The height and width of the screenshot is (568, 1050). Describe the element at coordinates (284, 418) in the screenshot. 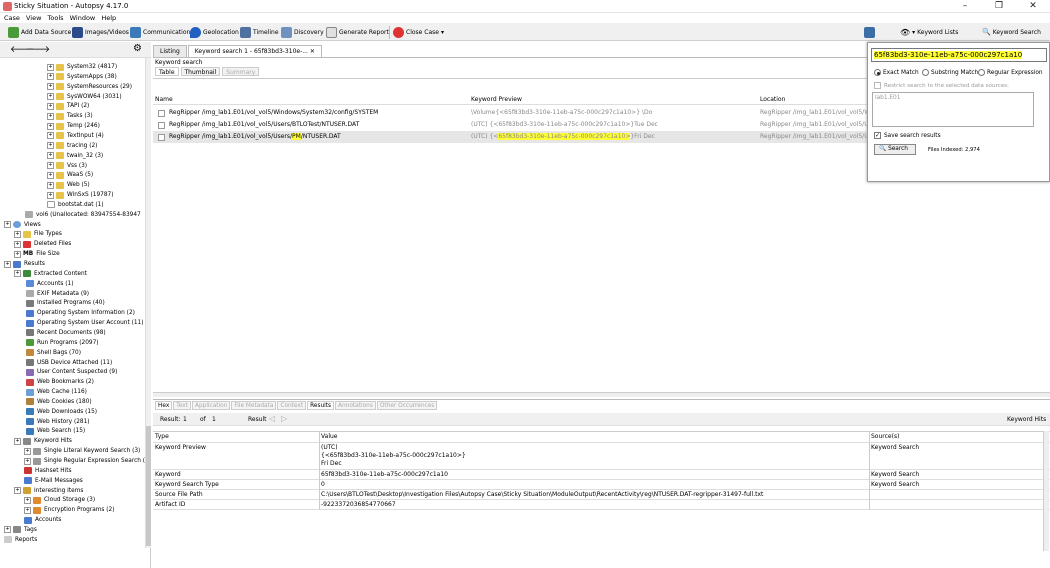

I see `next-result-icon: ▷` at that location.